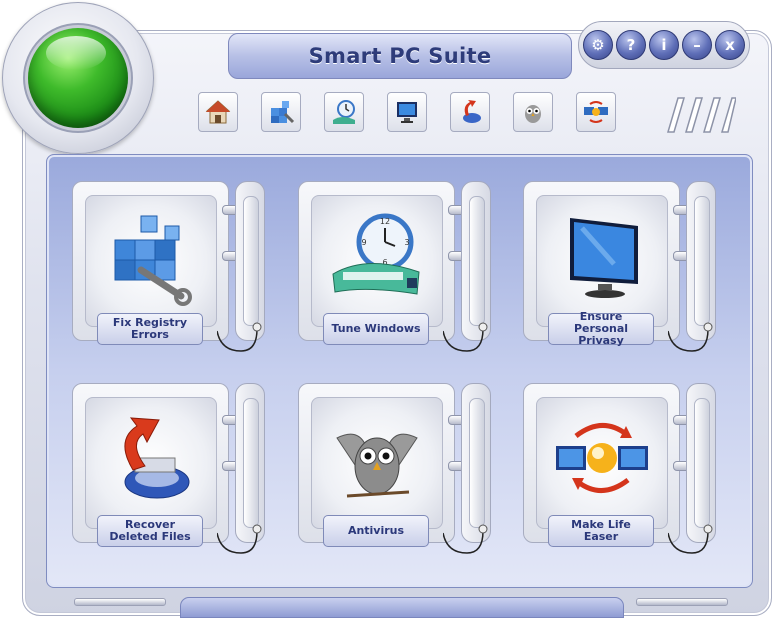 Image resolution: width=774 pixels, height=618 pixels. I want to click on card-antivirus: Antivirus, so click(394, 473).